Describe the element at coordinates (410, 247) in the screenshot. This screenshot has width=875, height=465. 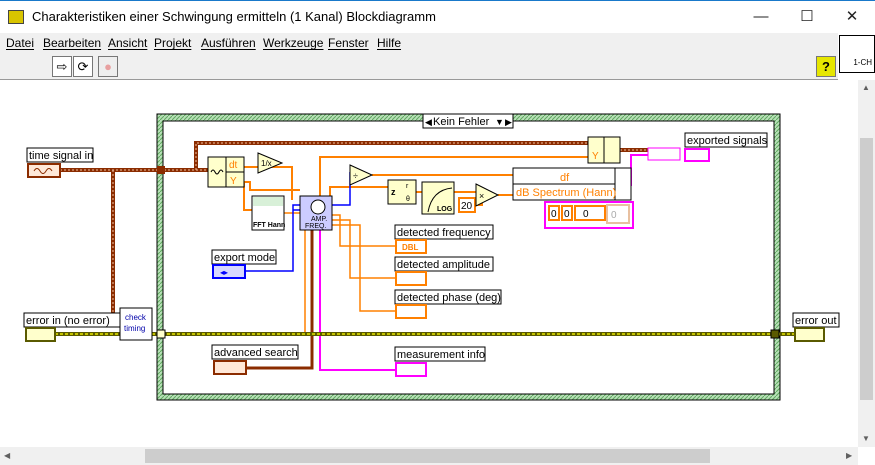
I see `dbl-text: DBL` at that location.